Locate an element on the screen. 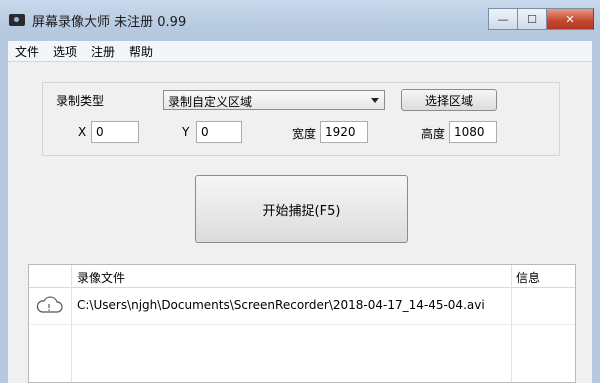 Image resolution: width=600 pixels, height=383 pixels. camera-icon is located at coordinates (17, 20).